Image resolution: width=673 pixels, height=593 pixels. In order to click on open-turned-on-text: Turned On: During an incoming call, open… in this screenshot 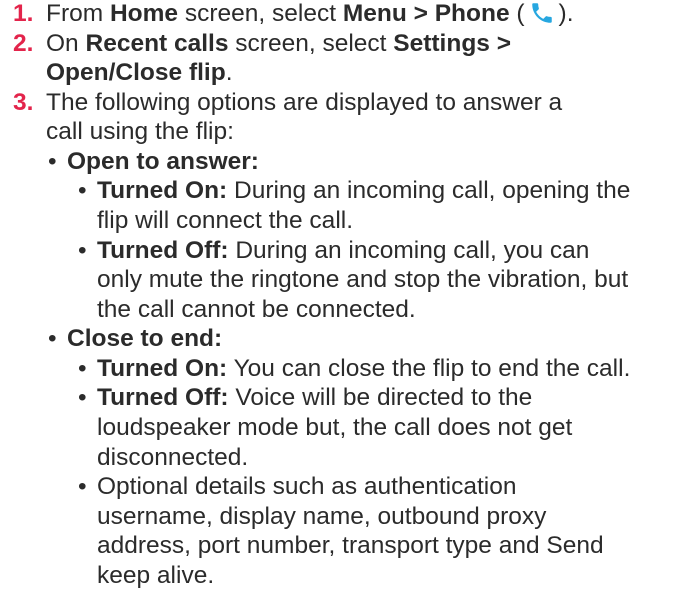, I will do `click(364, 190)`.